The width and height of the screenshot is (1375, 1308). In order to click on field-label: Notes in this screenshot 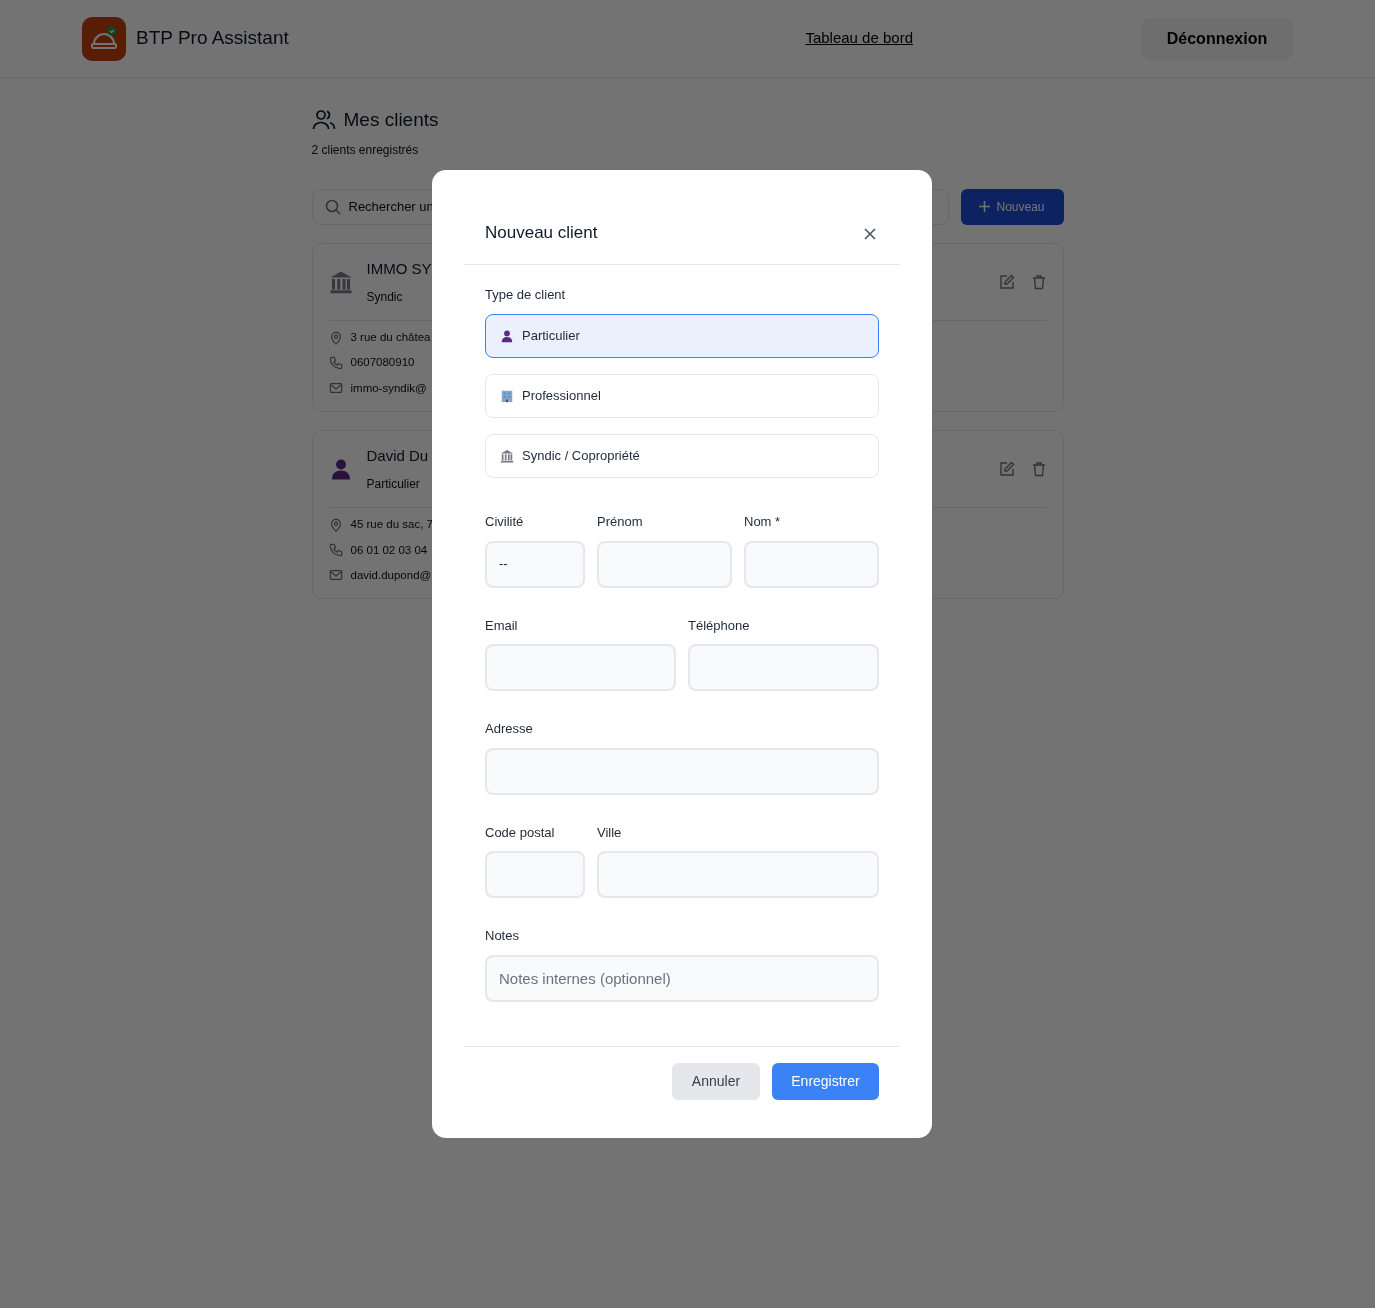, I will do `click(502, 936)`.